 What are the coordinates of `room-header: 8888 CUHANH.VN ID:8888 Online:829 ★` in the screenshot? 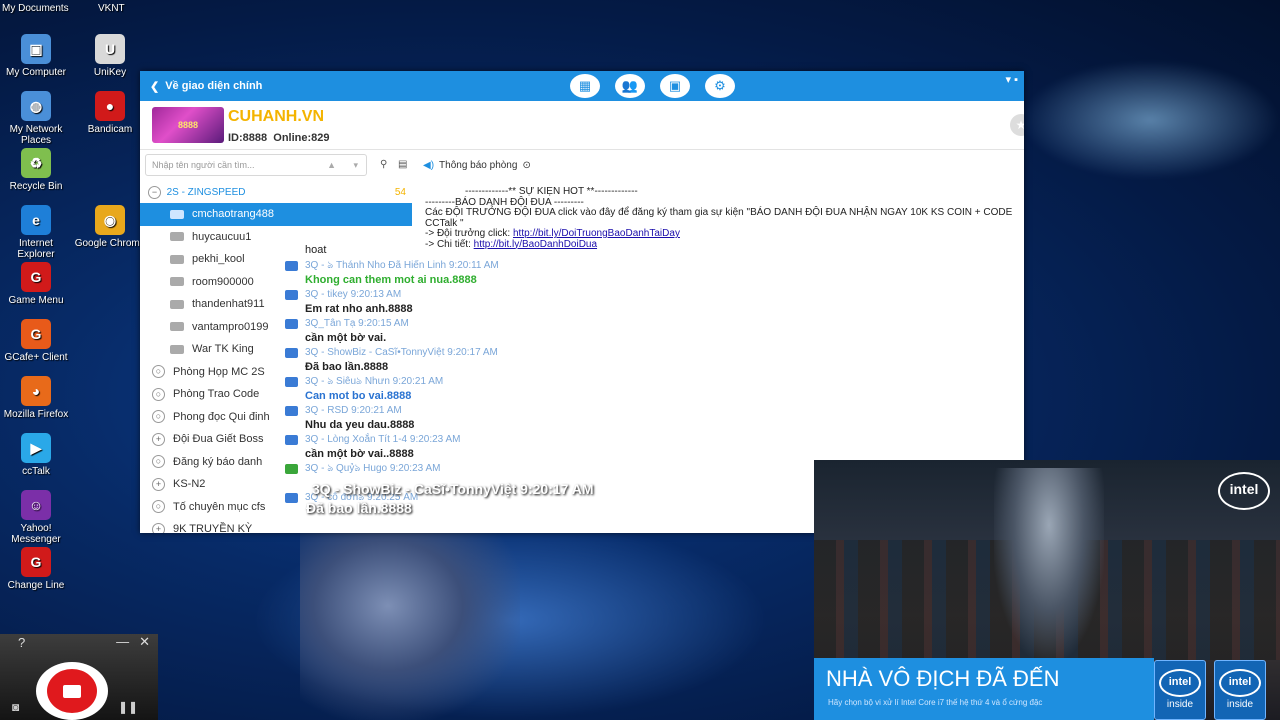 It's located at (582, 125).